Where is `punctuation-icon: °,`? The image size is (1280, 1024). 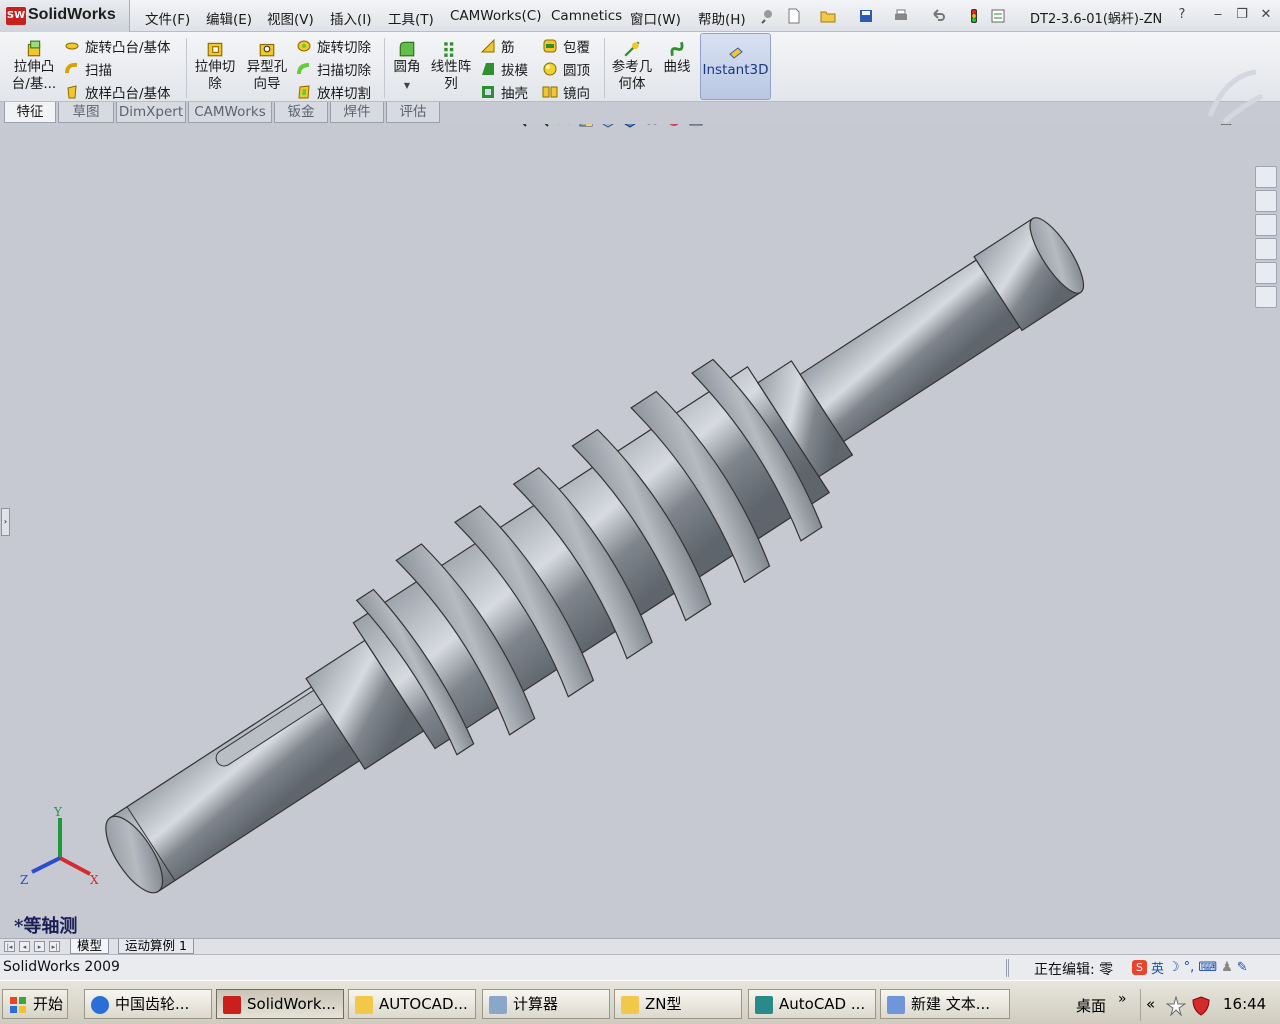
punctuation-icon: °, is located at coordinates (1189, 967).